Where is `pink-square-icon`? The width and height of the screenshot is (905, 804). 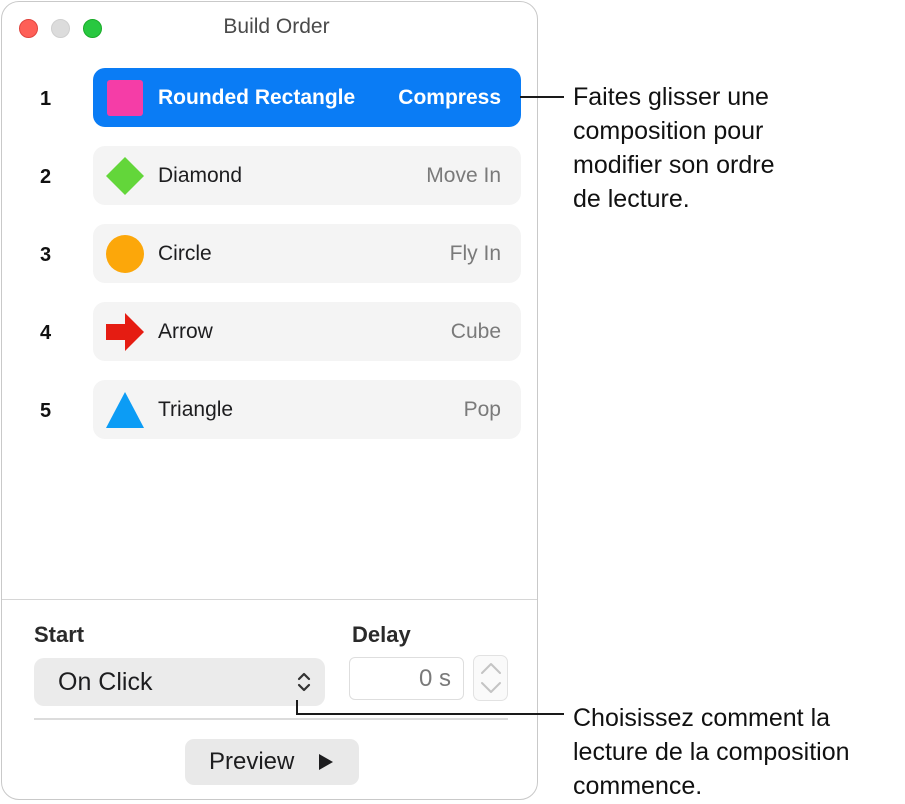
pink-square-icon is located at coordinates (125, 98).